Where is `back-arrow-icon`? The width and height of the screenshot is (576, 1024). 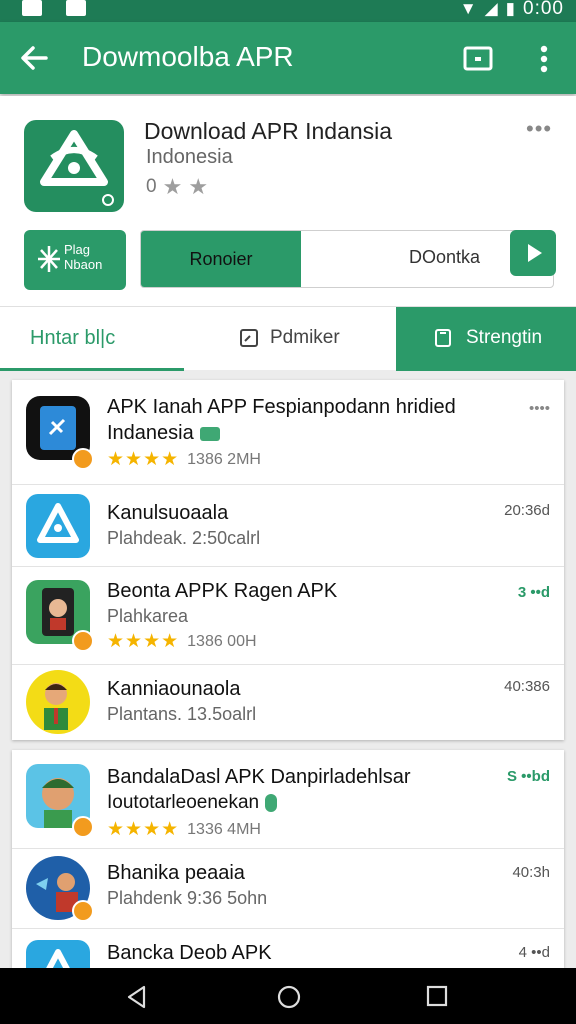
back-arrow-icon is located at coordinates (34, 58).